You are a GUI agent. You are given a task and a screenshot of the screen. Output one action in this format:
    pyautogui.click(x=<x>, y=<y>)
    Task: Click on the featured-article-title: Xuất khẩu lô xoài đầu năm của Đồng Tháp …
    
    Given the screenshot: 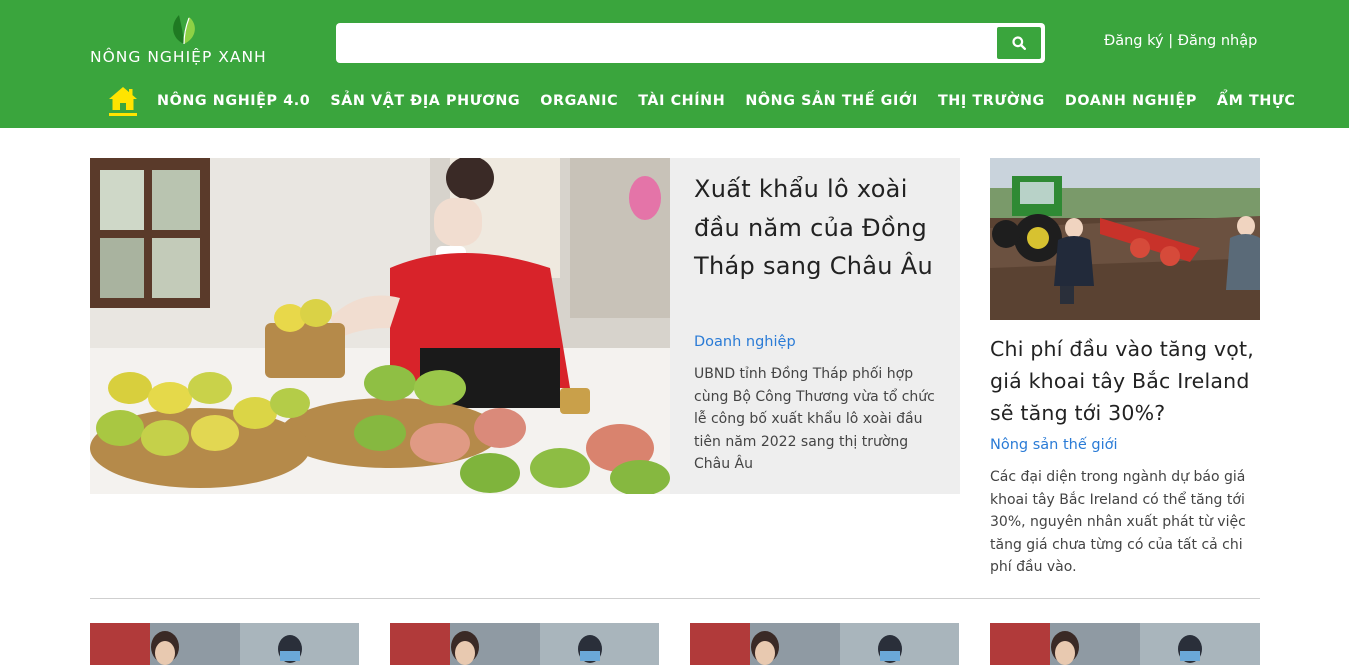 What is the action you would take?
    pyautogui.click(x=819, y=228)
    